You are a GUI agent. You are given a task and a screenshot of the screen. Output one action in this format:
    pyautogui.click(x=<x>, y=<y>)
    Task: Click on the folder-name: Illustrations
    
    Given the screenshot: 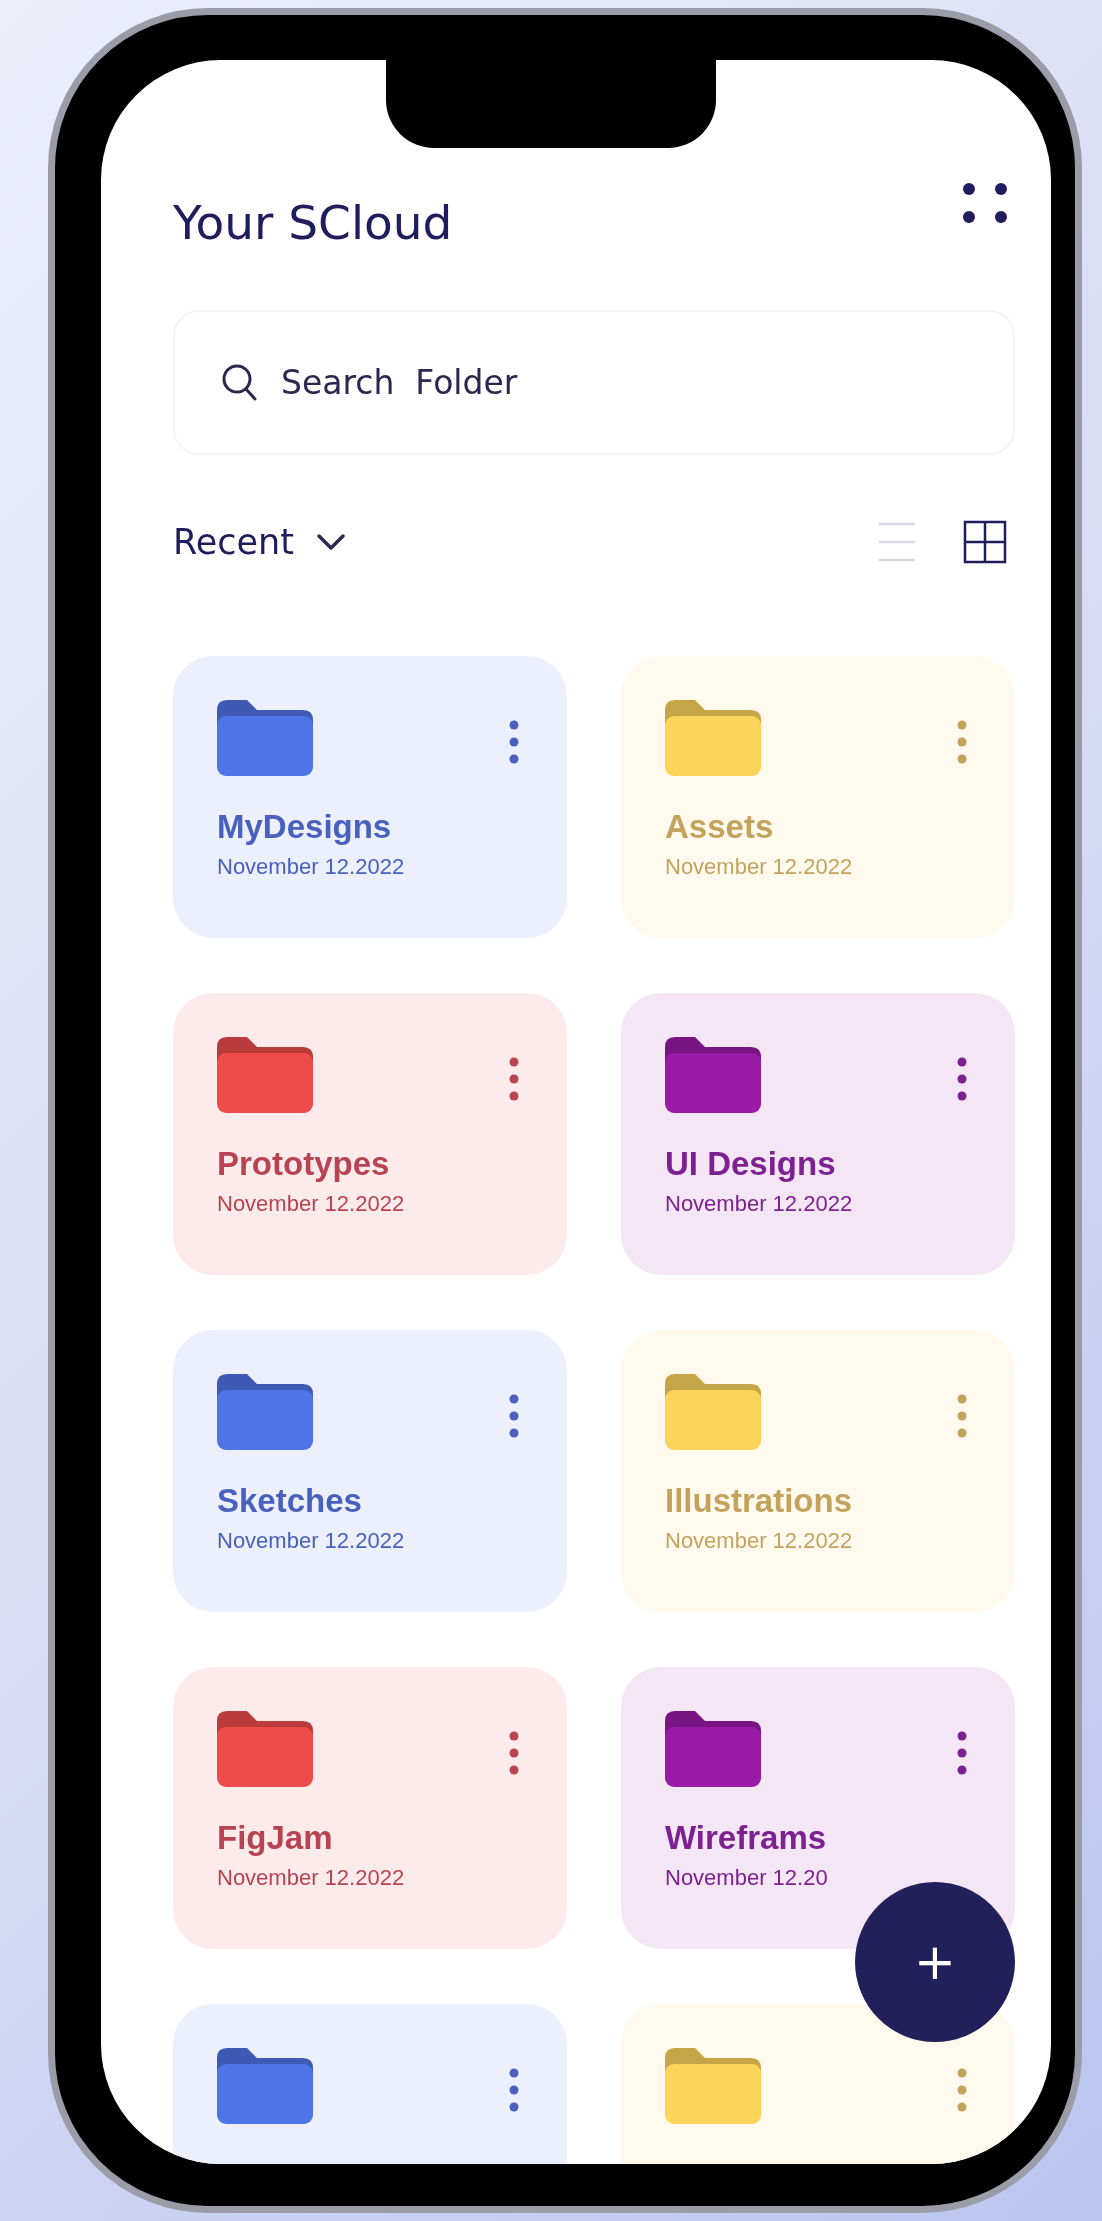 What is the action you would take?
    pyautogui.click(x=759, y=1501)
    